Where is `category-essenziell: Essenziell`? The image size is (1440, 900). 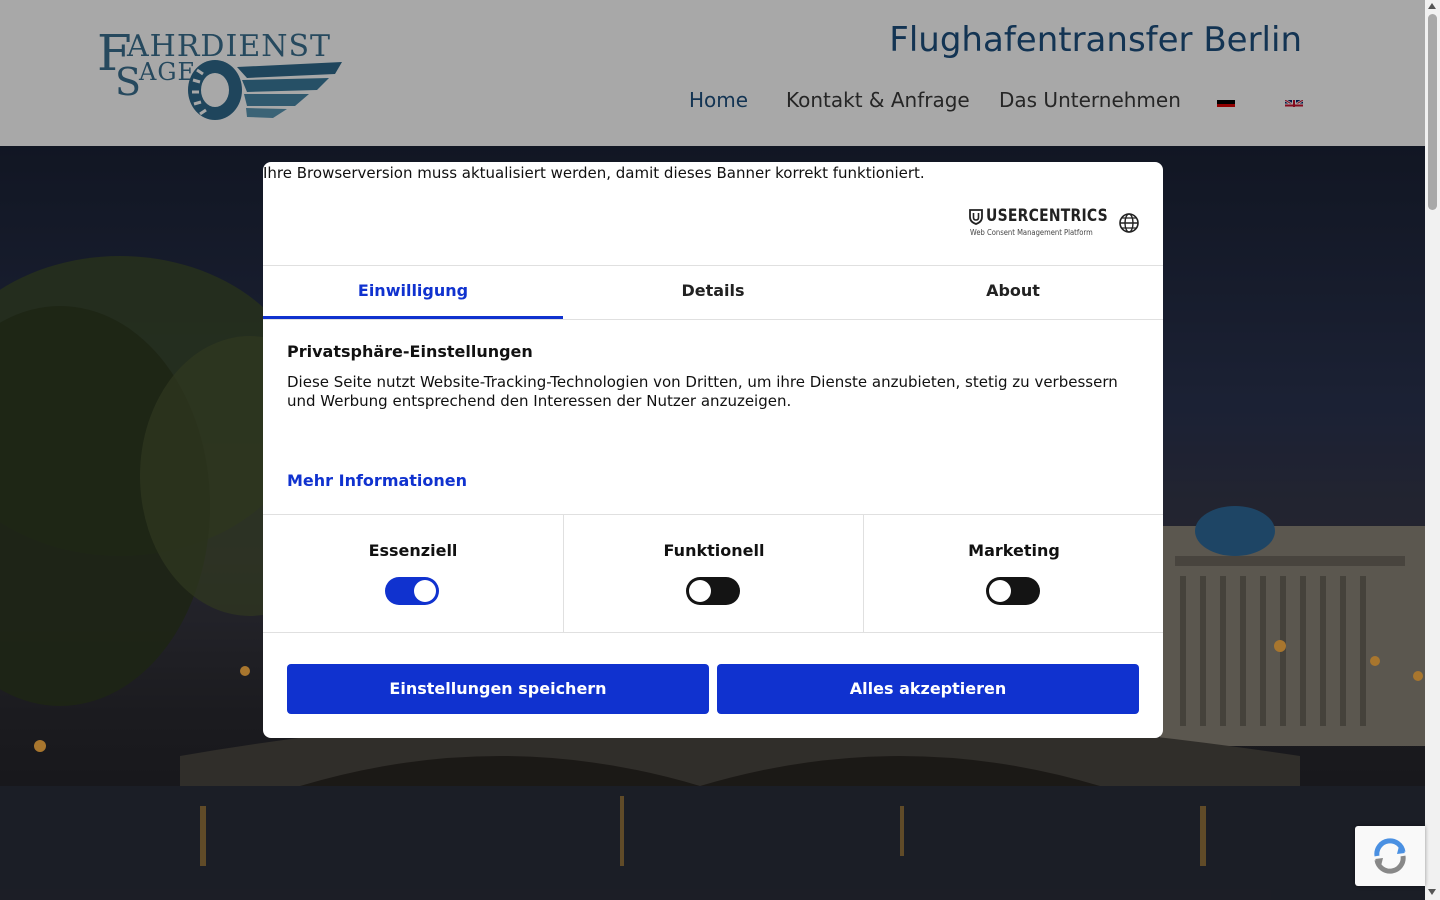 category-essenziell: Essenziell is located at coordinates (413, 573).